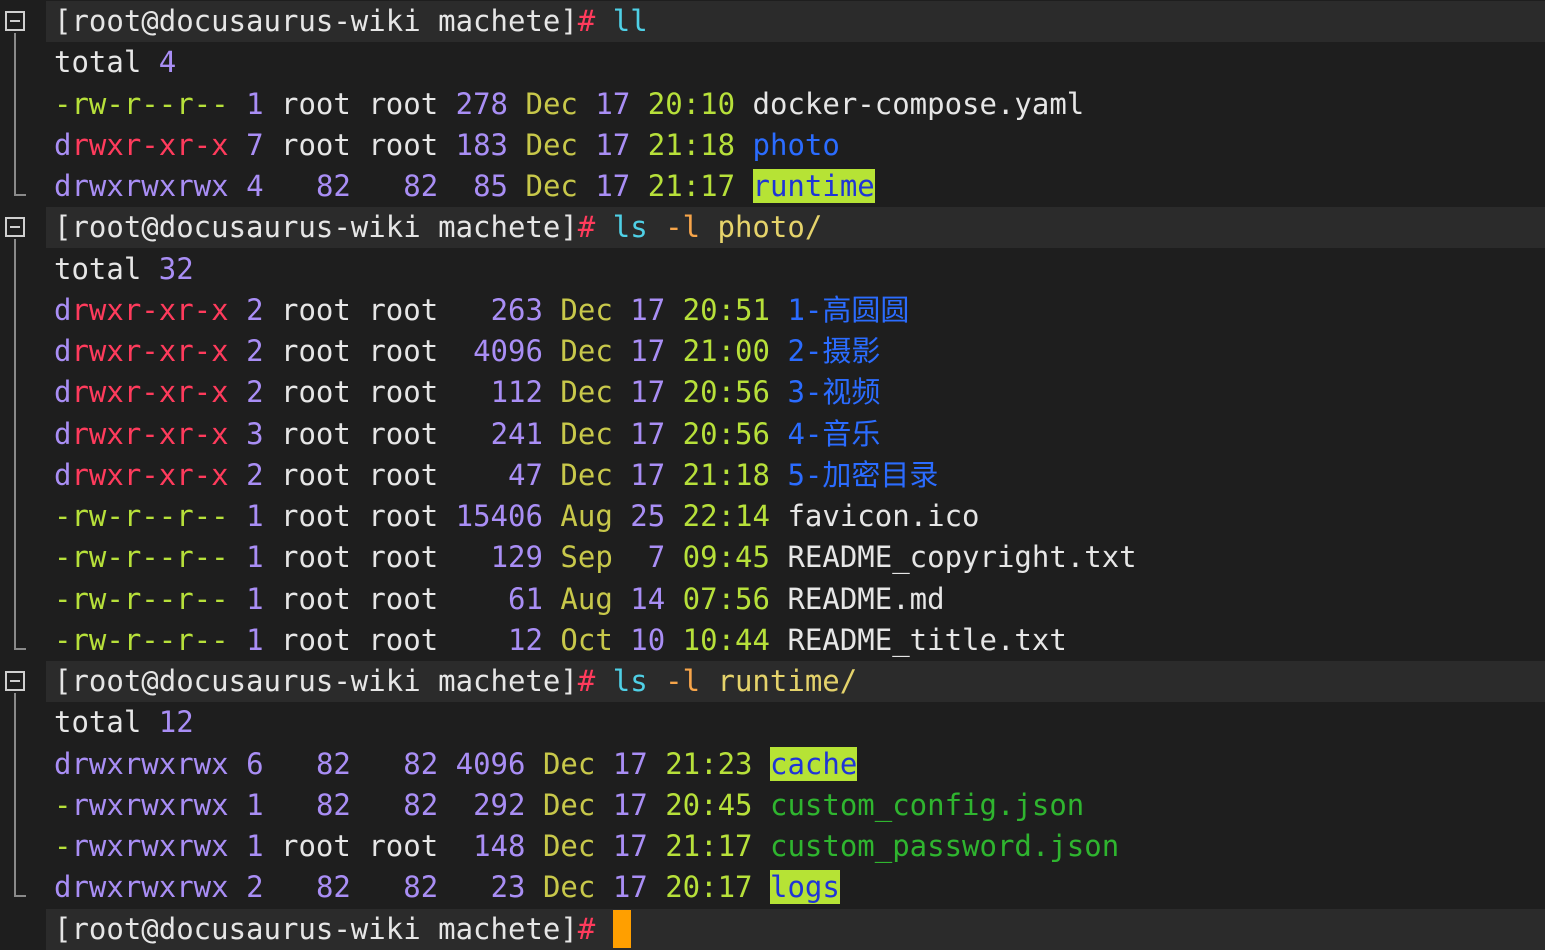  What do you see at coordinates (490, 763) in the screenshot?
I see `file-size: 4096` at bounding box center [490, 763].